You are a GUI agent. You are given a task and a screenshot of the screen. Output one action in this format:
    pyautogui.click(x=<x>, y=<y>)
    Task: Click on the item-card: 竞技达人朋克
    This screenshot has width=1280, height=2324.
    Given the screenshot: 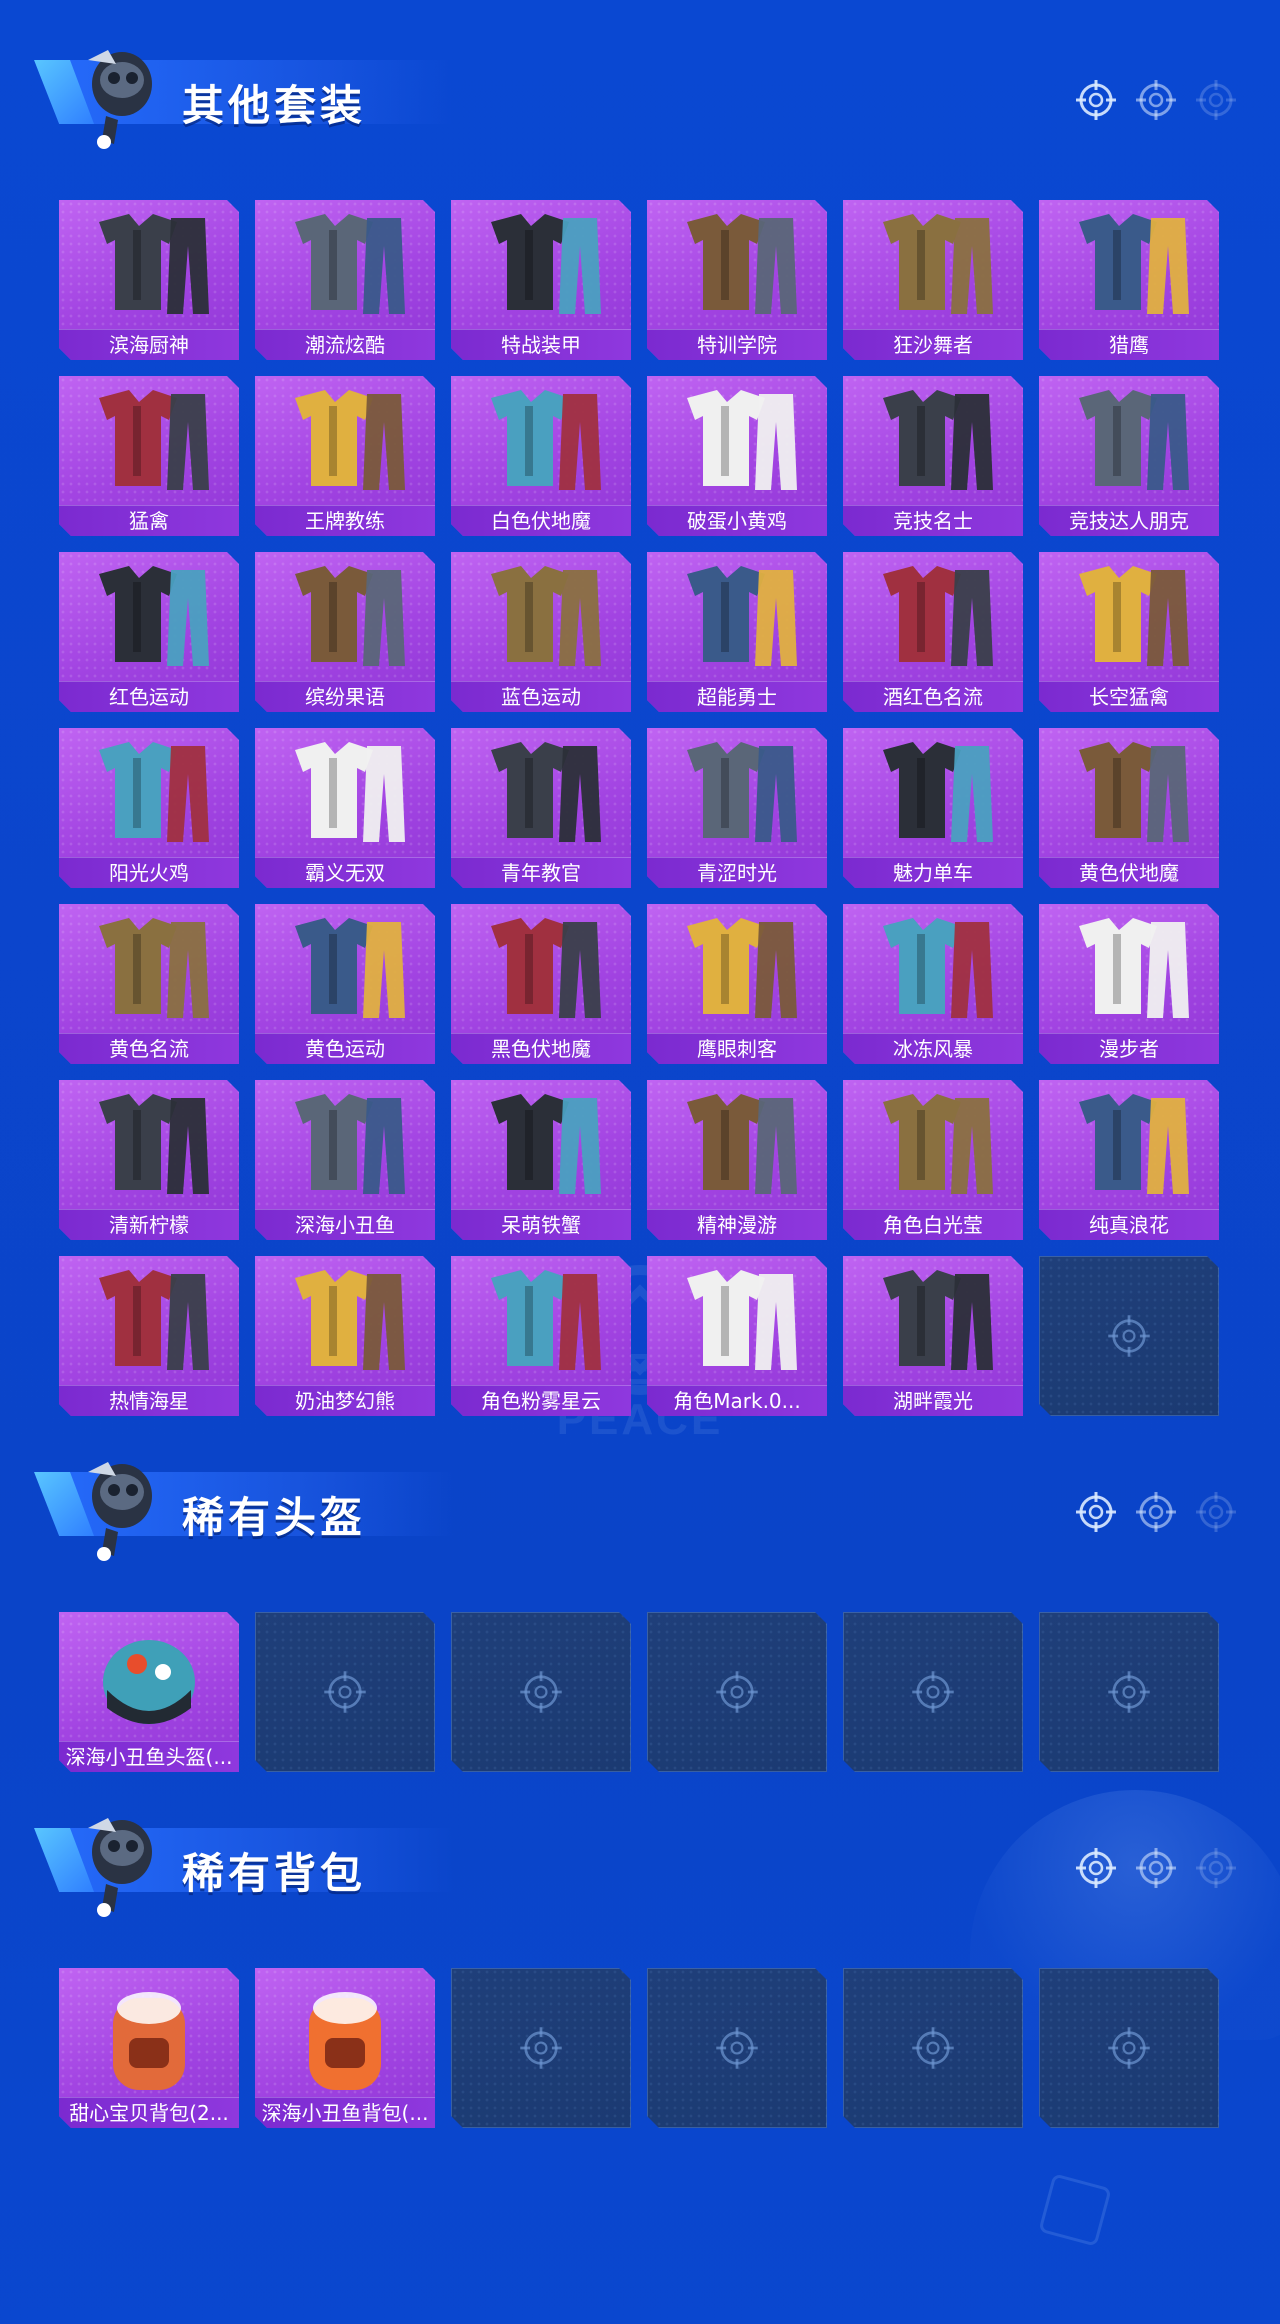 What is the action you would take?
    pyautogui.click(x=1129, y=456)
    